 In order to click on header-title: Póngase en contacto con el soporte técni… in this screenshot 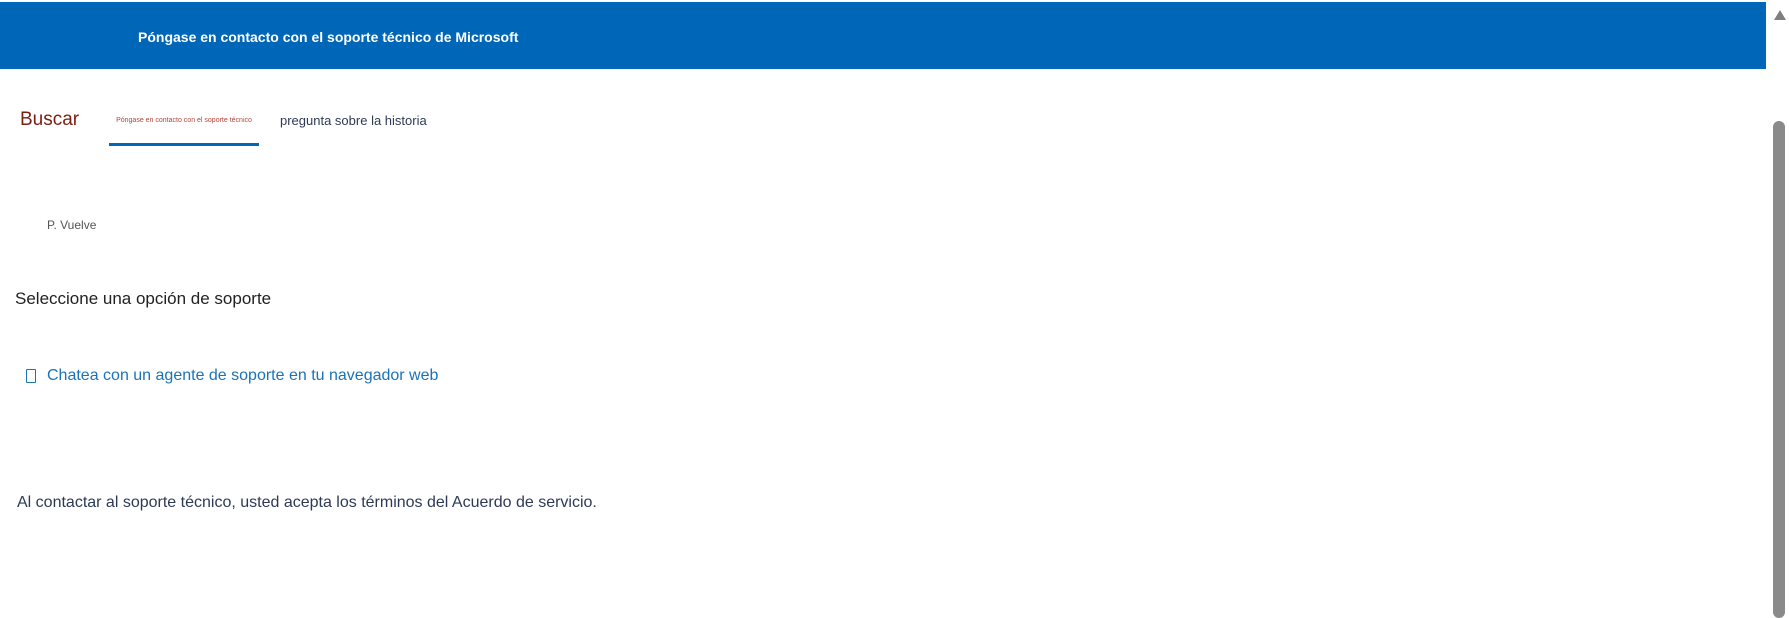, I will do `click(328, 37)`.